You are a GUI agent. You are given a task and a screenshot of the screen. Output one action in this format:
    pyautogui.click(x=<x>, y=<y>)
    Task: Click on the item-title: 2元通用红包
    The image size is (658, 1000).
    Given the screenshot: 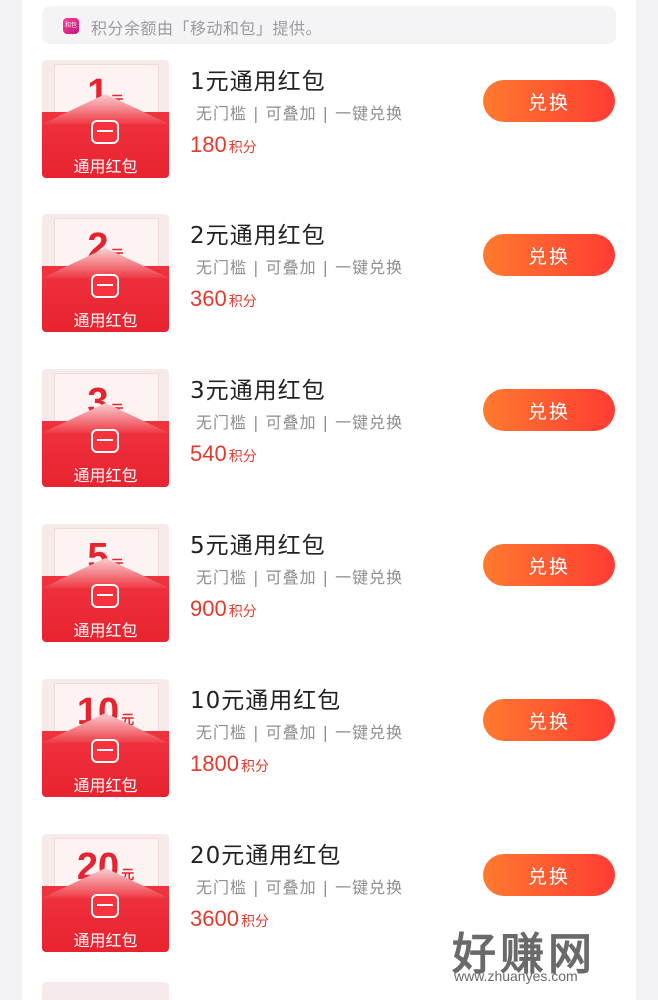 What is the action you would take?
    pyautogui.click(x=258, y=236)
    